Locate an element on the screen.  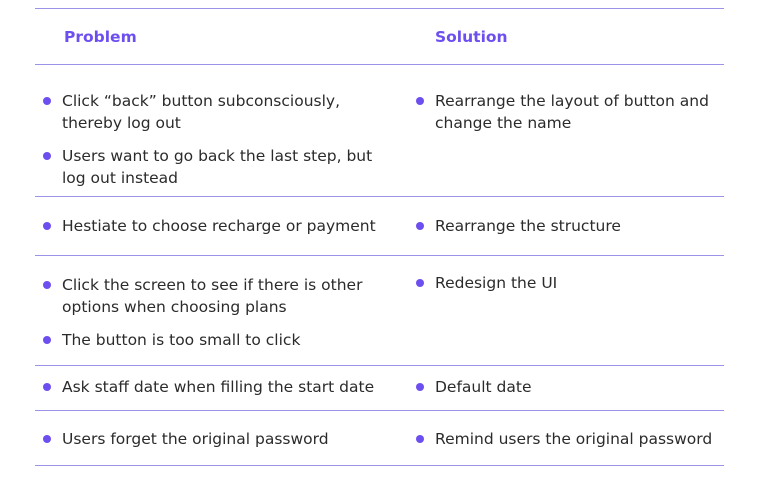
solution-cell: Rearrange the structure is located at coordinates (566, 226).